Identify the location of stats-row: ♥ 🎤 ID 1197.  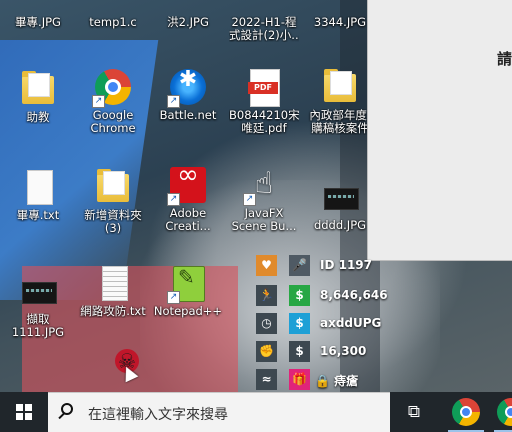
(315, 266).